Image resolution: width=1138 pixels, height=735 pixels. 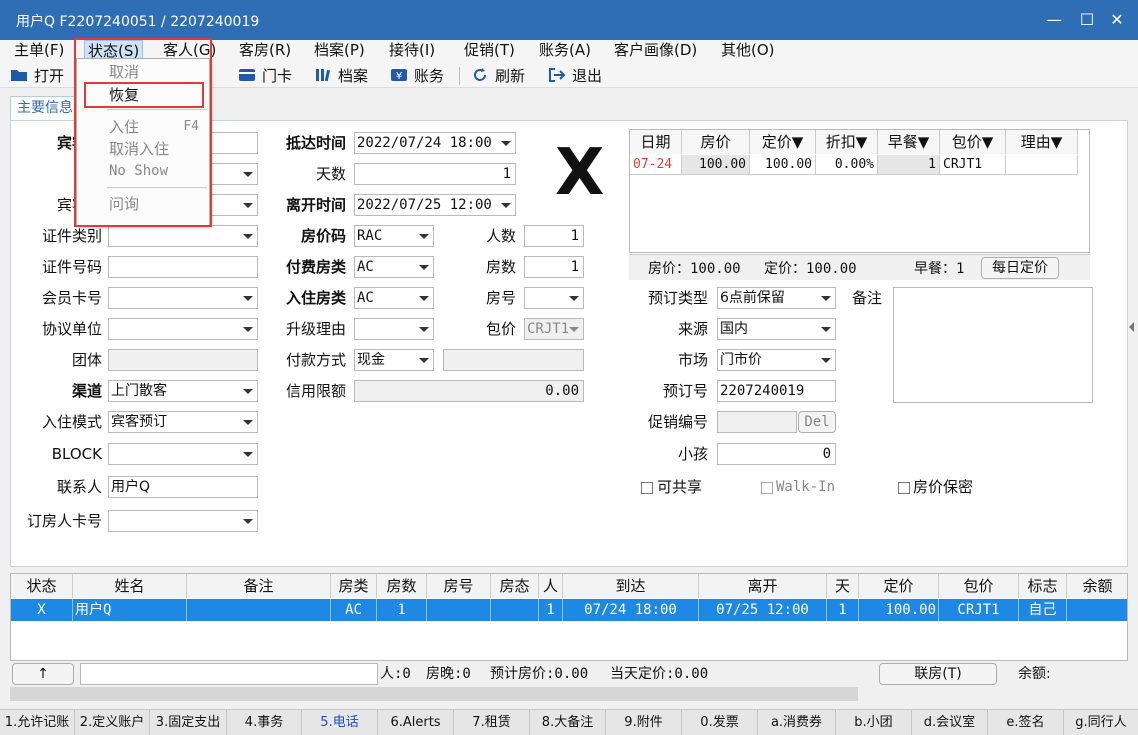 I want to click on grid-cell-date: 07-24, so click(x=656, y=165).